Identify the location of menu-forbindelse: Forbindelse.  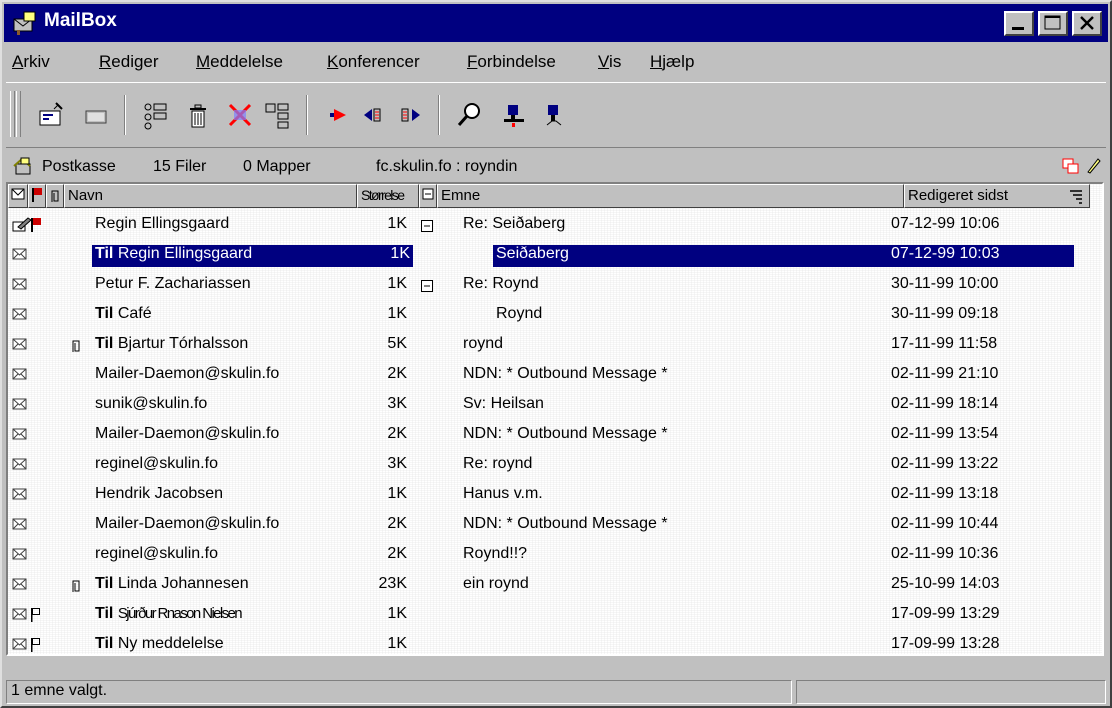
(511, 62).